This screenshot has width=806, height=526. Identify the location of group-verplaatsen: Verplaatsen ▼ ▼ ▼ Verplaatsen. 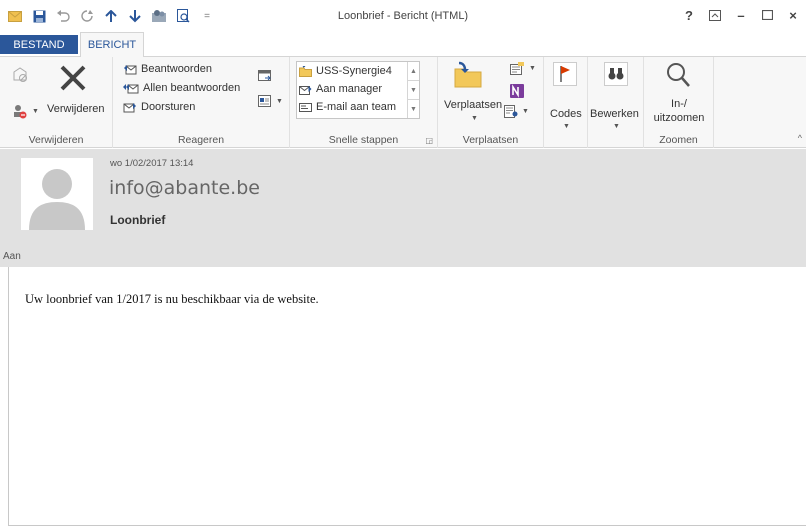
(491, 102).